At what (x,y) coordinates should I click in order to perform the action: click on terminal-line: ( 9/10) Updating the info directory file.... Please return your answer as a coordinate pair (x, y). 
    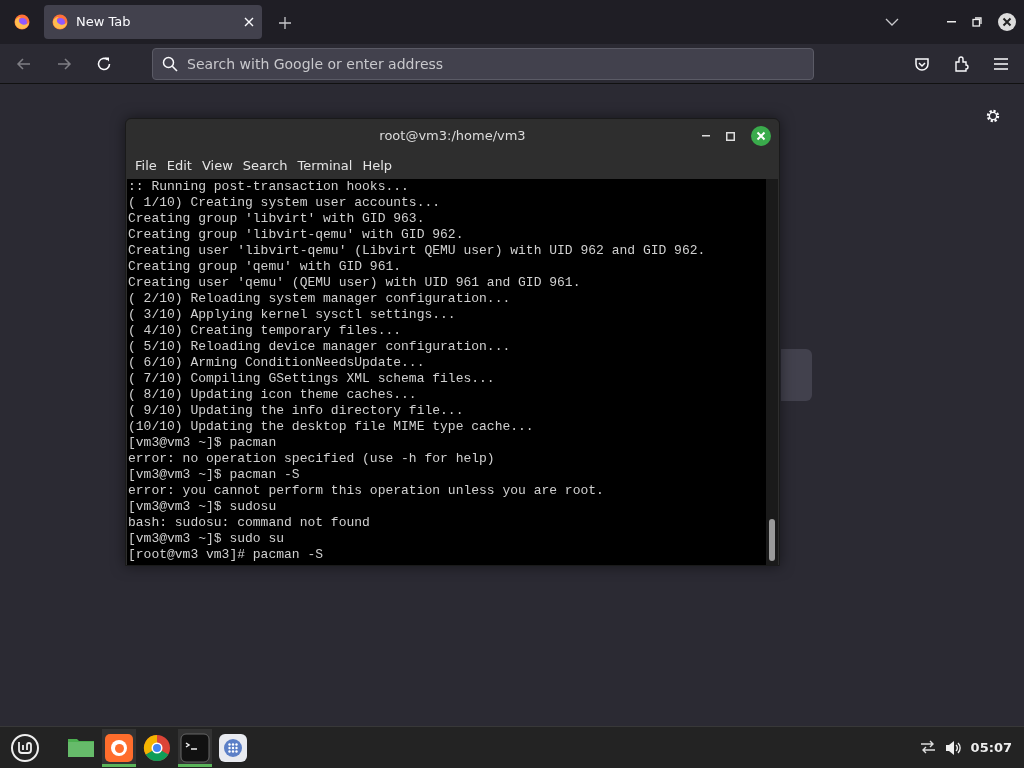
    Looking at the image, I should click on (296, 411).